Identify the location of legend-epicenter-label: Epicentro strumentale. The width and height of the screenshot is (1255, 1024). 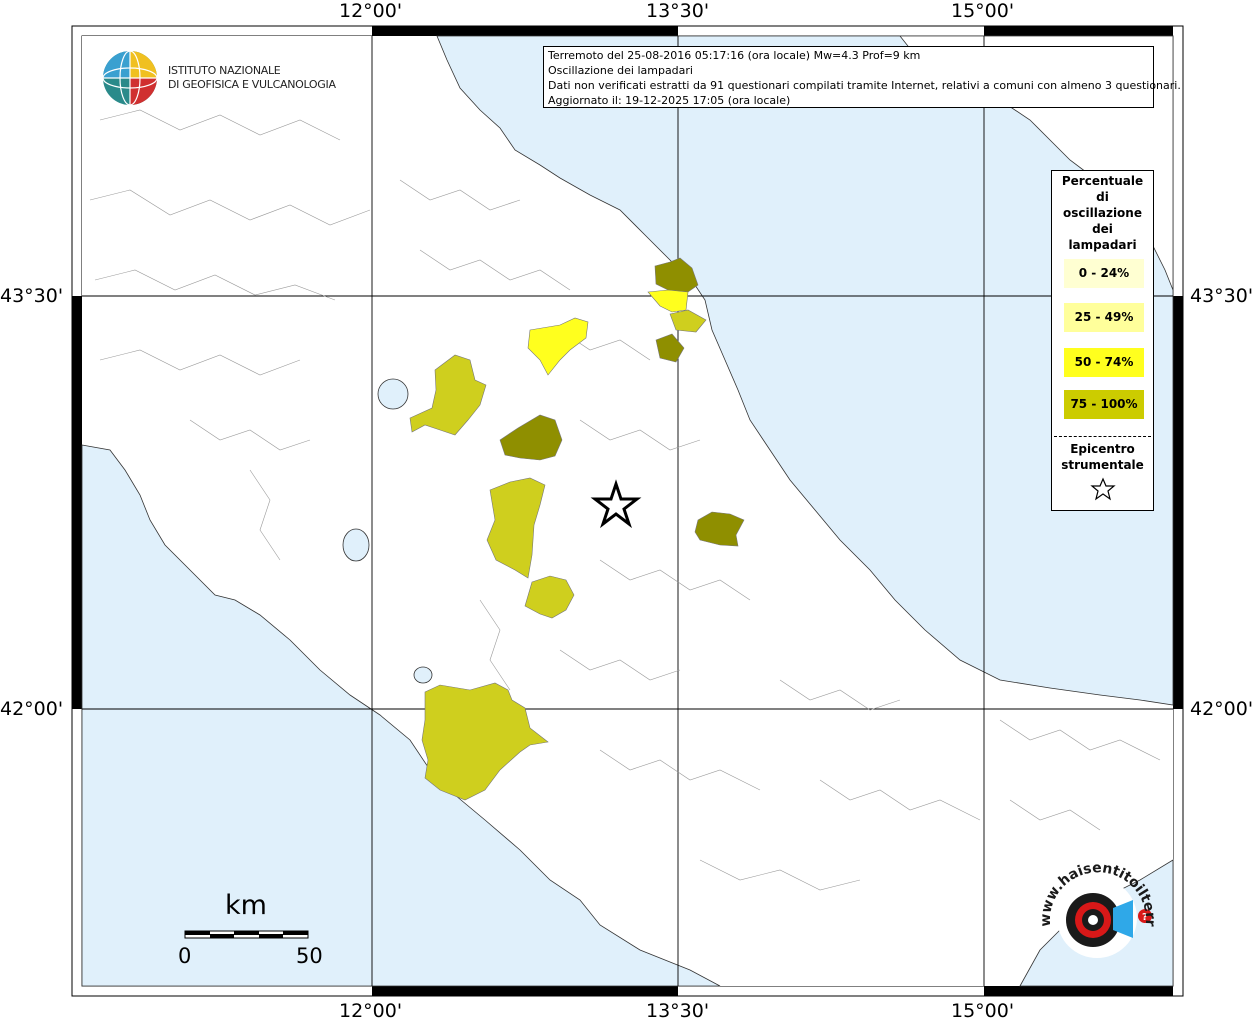
(1102, 457).